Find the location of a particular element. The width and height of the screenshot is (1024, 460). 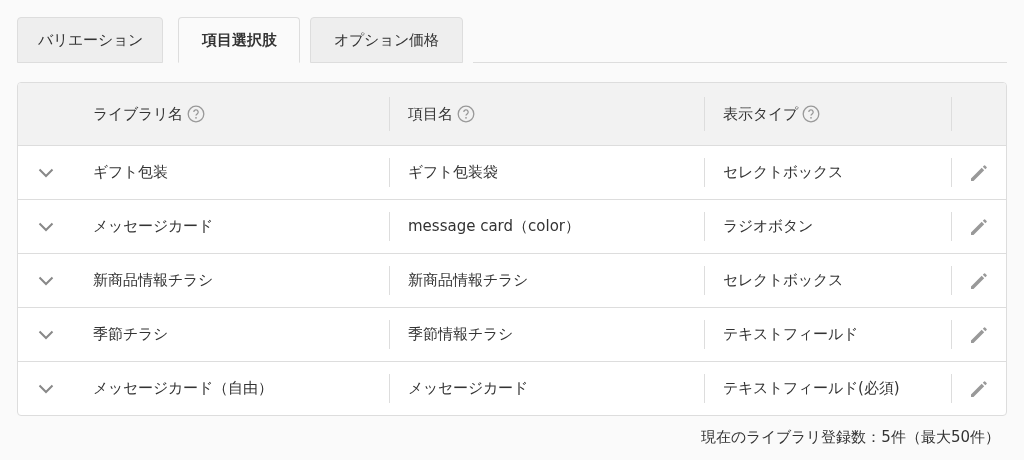

table-cell: message card（color） is located at coordinates (494, 226).